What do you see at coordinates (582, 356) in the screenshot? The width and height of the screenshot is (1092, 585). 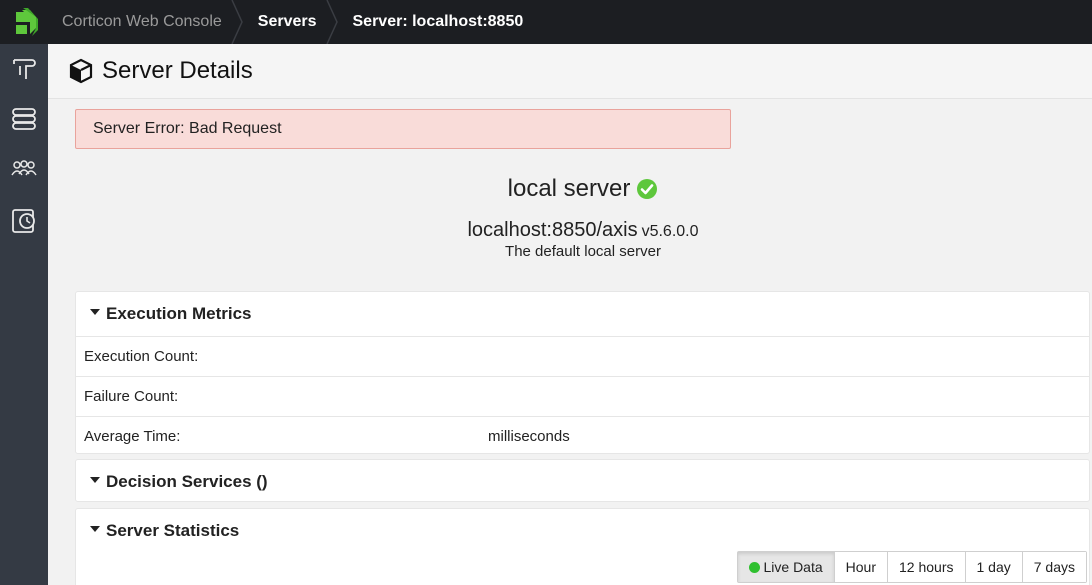 I see `metric-row-execution-count: Execution Count:` at bounding box center [582, 356].